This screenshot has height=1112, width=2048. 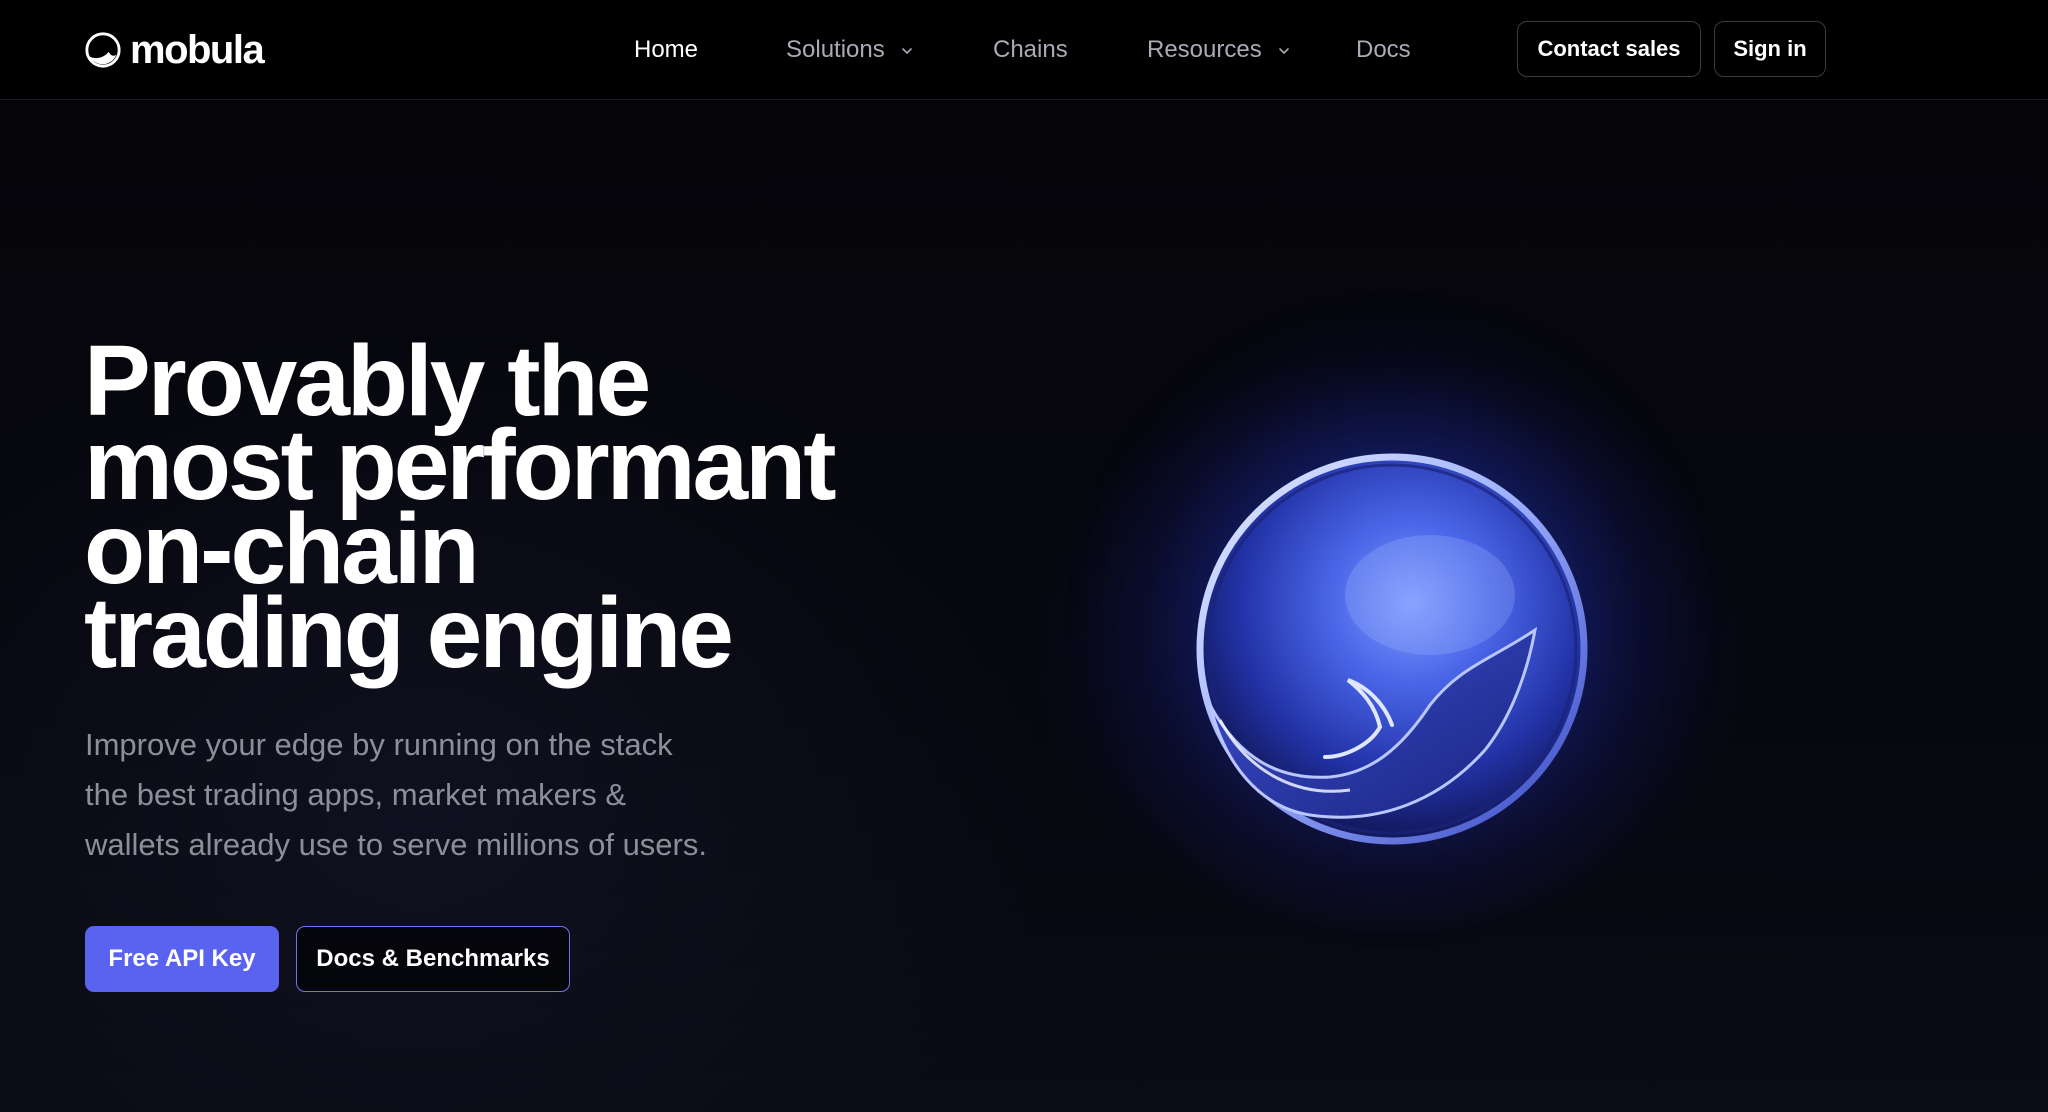 What do you see at coordinates (103, 50) in the screenshot?
I see `mobula-logo-icon` at bounding box center [103, 50].